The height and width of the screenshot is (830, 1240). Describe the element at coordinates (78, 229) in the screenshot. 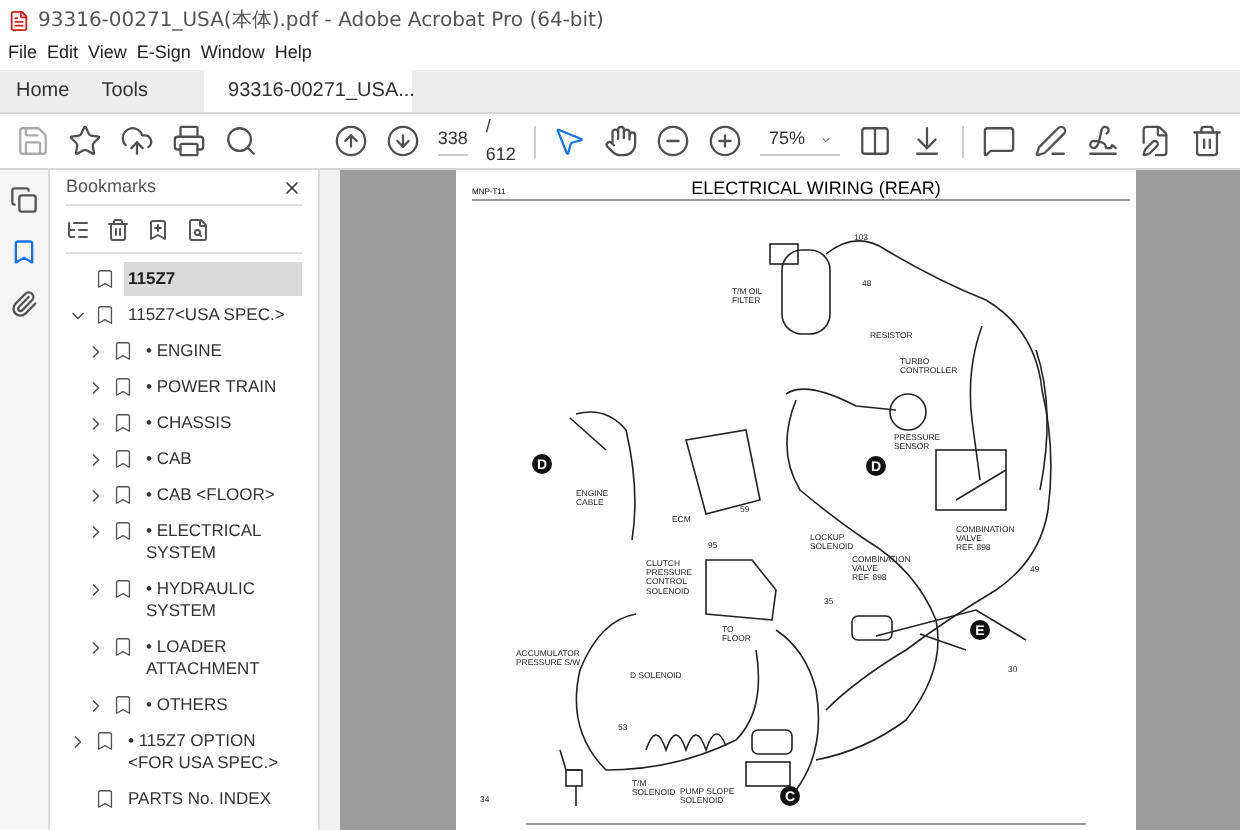

I see `options-icon` at that location.